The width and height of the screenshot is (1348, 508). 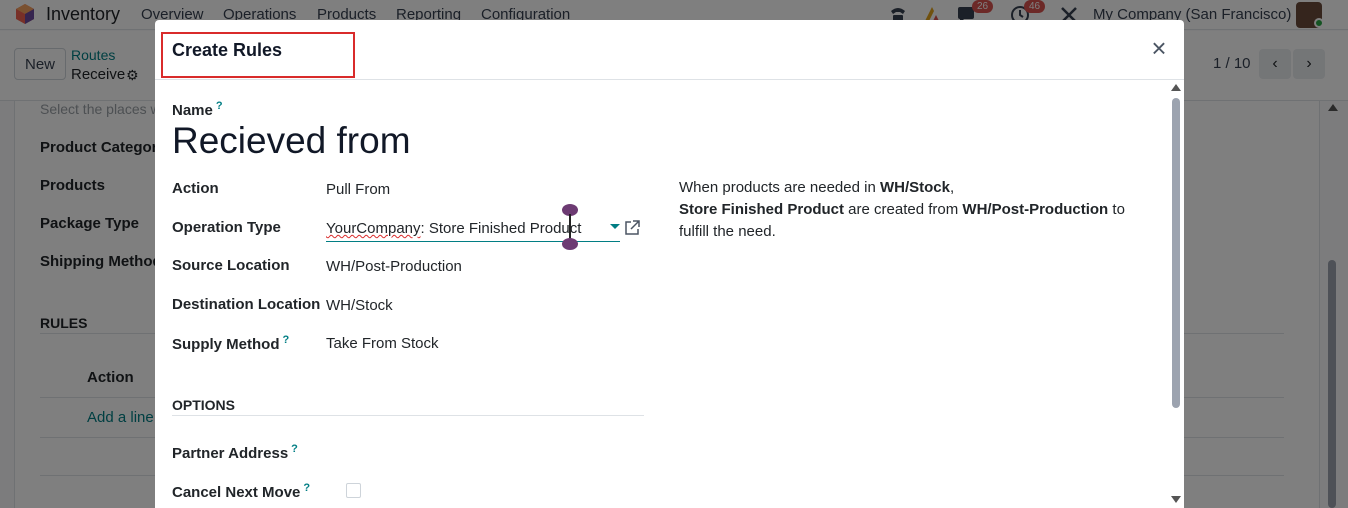 I want to click on operation-type-label: Operation Type, so click(x=226, y=227).